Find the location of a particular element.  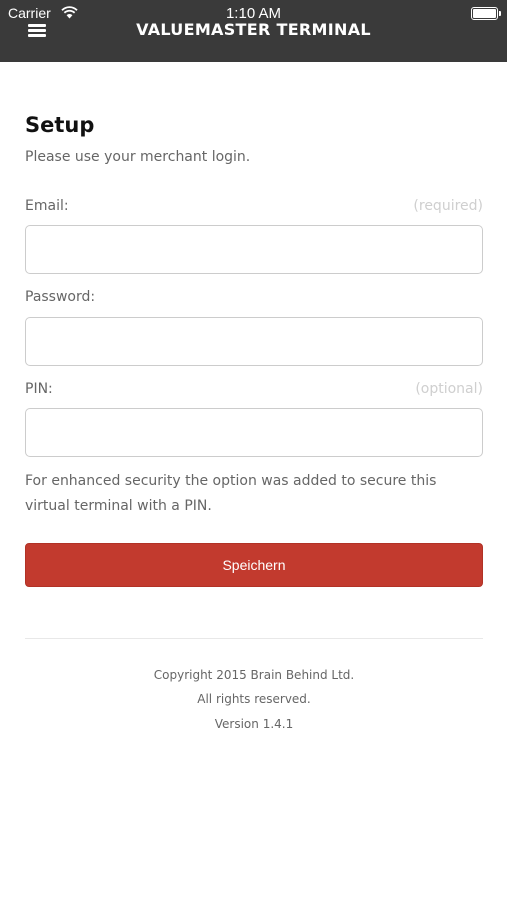

app-title: VALUEMASTER TERMINAL is located at coordinates (253, 29).